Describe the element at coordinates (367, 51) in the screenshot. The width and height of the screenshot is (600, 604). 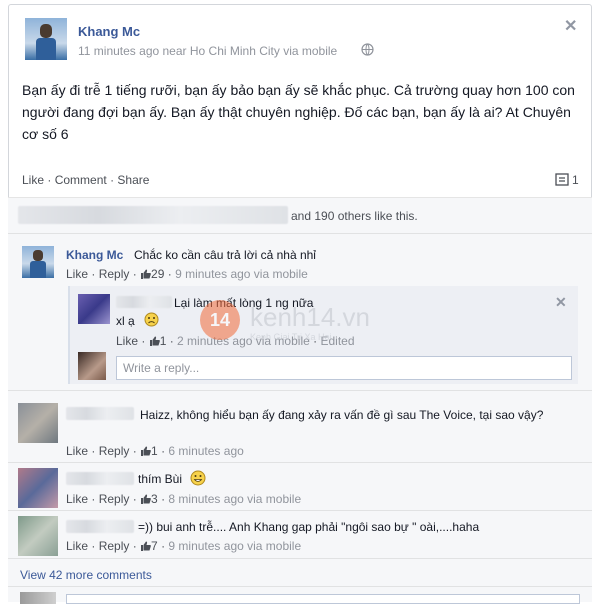
I see `privacy-globe-icon` at that location.